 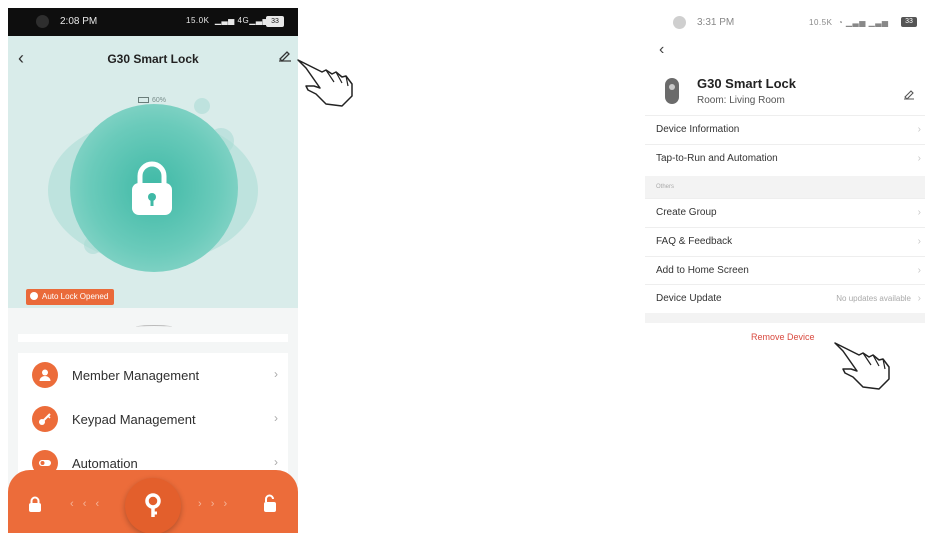 I want to click on signal-type: 4G, so click(x=243, y=20).